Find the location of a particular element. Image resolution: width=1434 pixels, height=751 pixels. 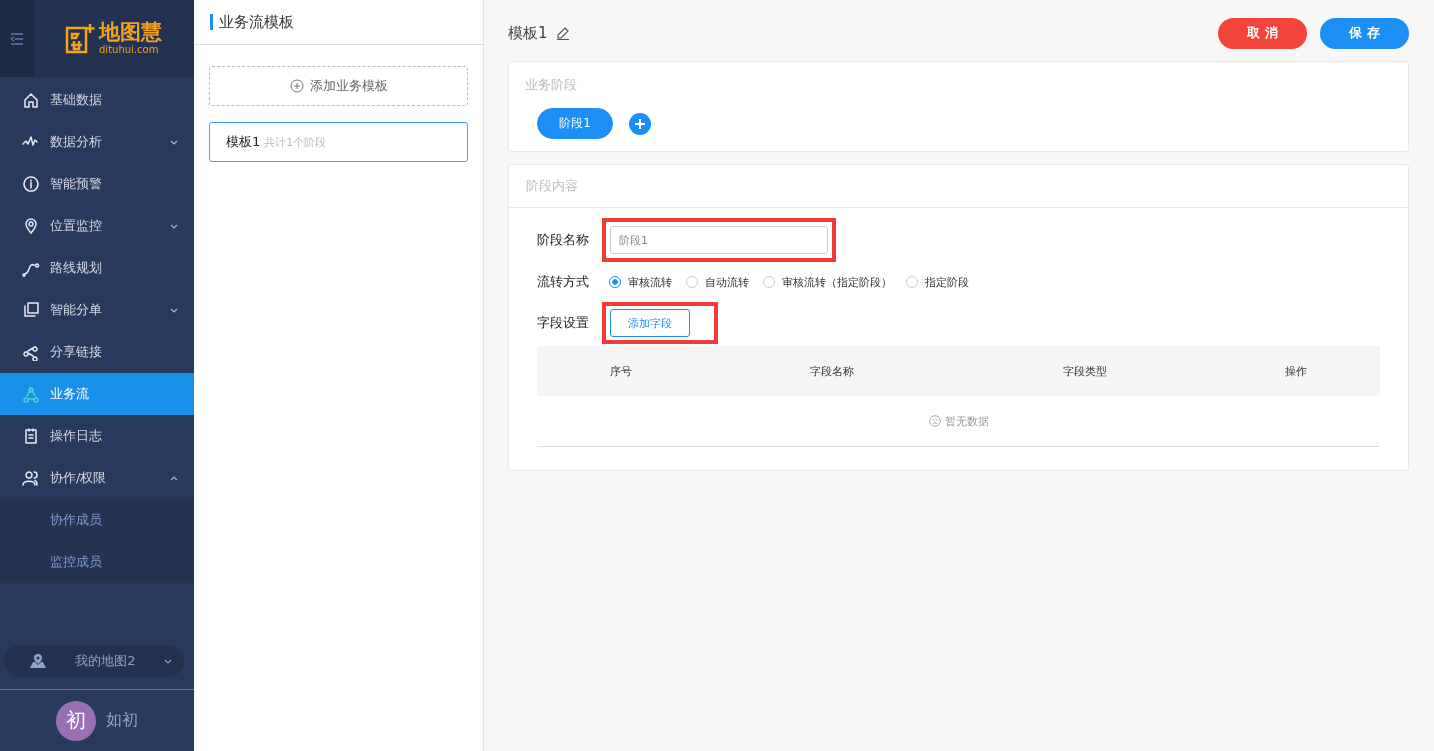

sidebar-item: 协作/权限 is located at coordinates (97, 478).